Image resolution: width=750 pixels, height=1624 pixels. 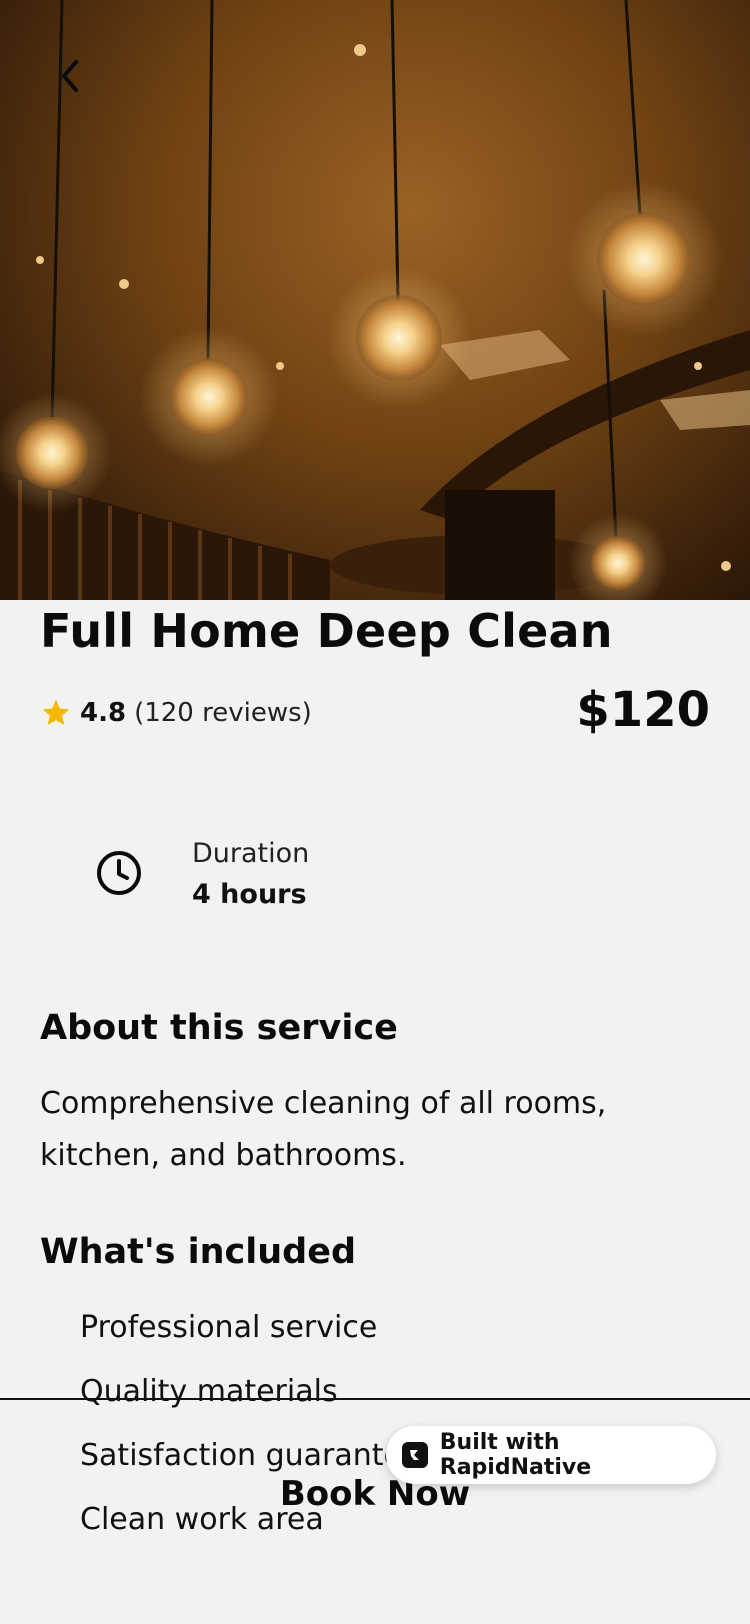 What do you see at coordinates (103, 713) in the screenshot?
I see `rating-value: 4.8` at bounding box center [103, 713].